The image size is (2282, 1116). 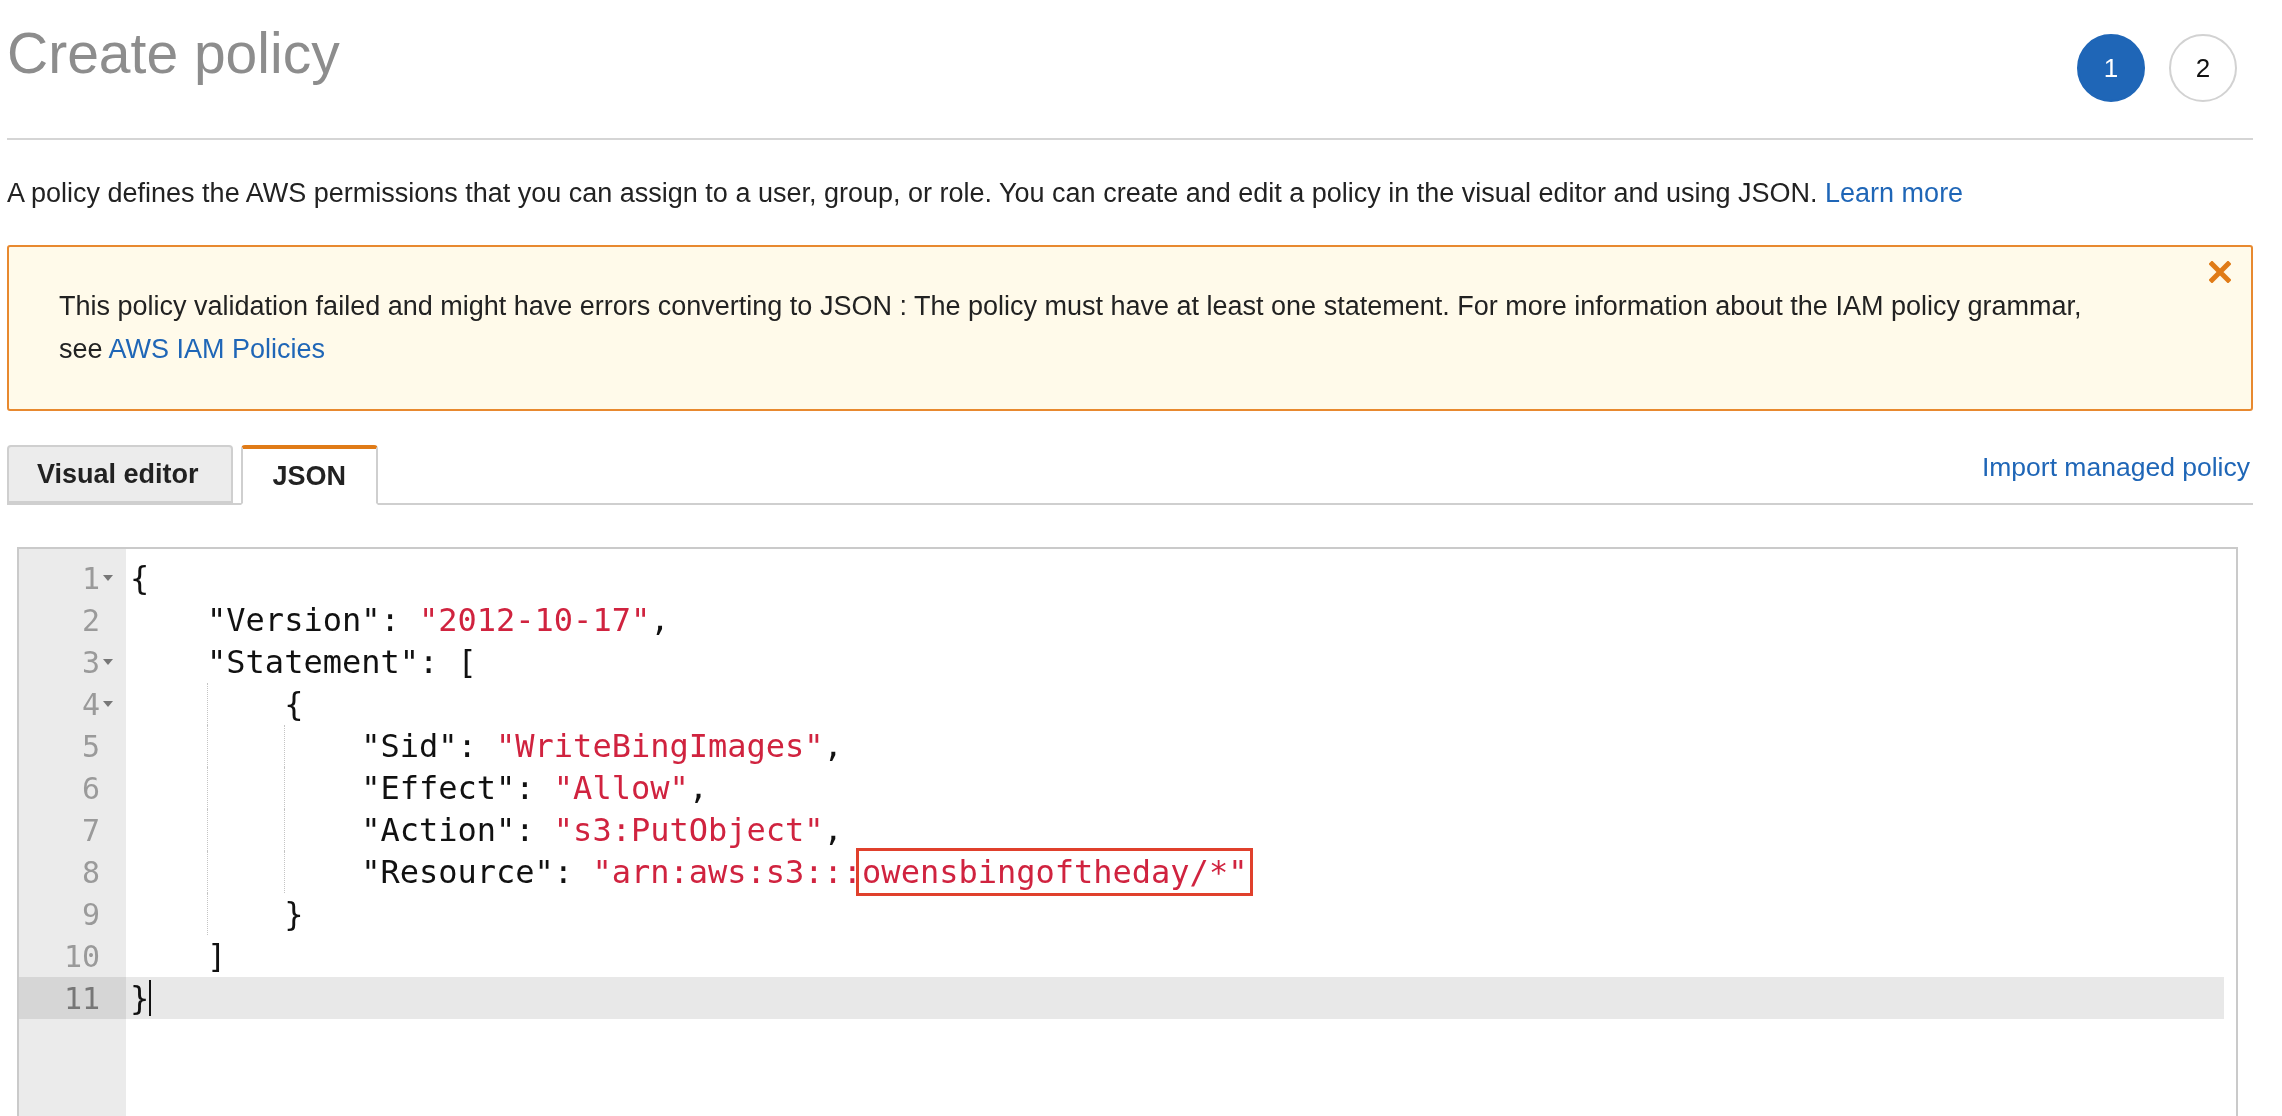 What do you see at coordinates (173, 53) in the screenshot?
I see `page-title: Create policy` at bounding box center [173, 53].